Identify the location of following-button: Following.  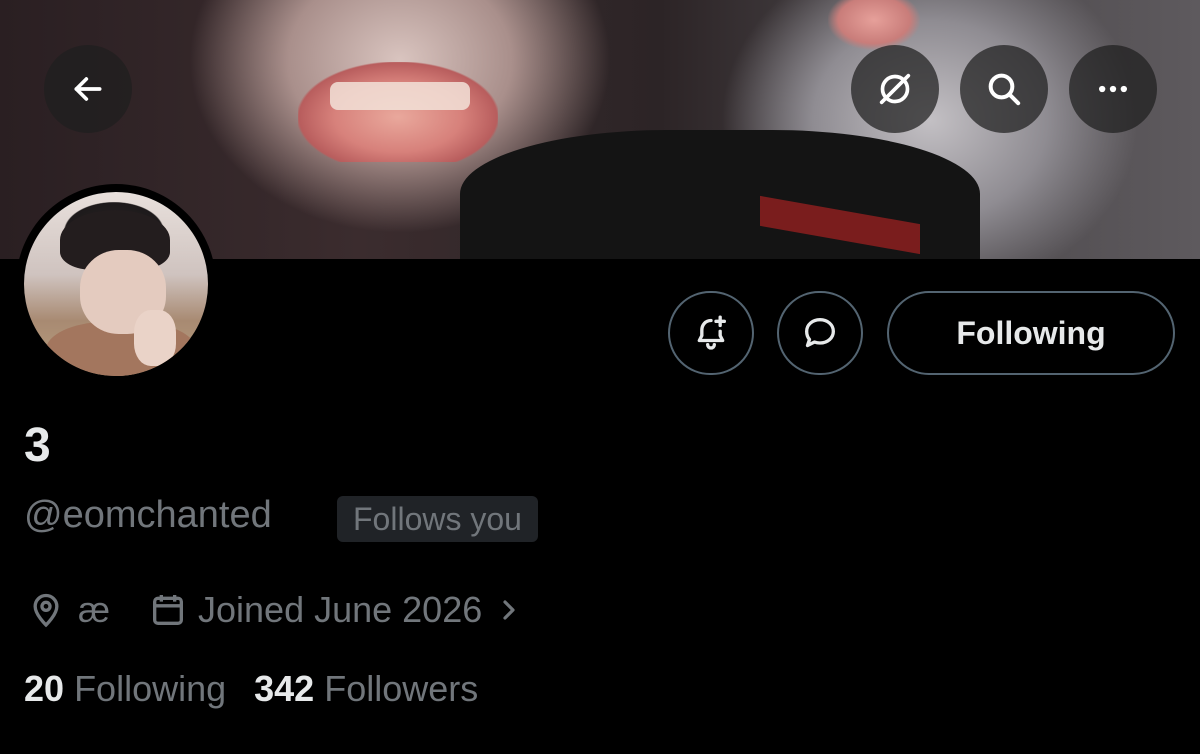
(1031, 333).